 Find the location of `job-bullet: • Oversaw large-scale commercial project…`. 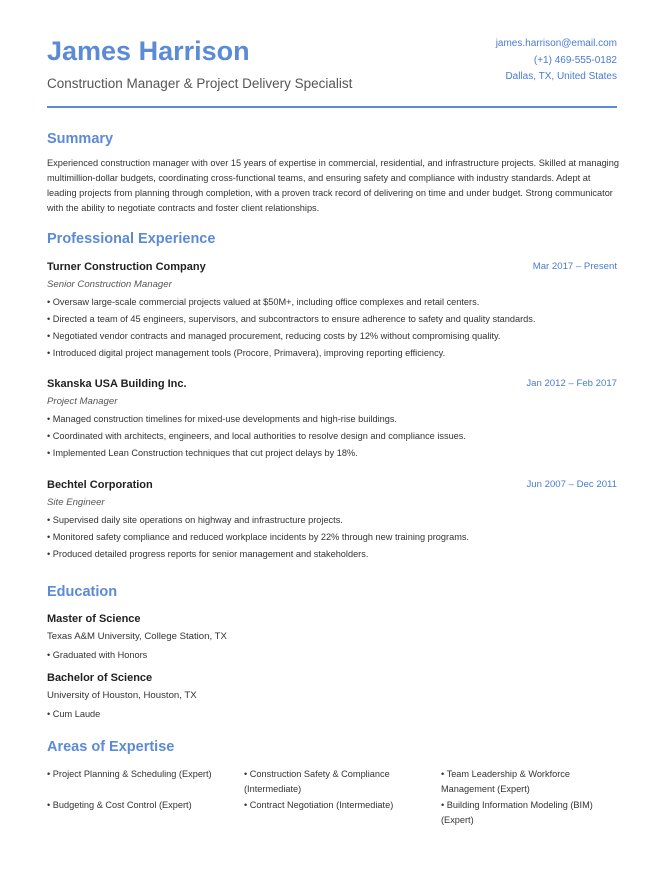

job-bullet: • Oversaw large-scale commercial project… is located at coordinates (263, 302).